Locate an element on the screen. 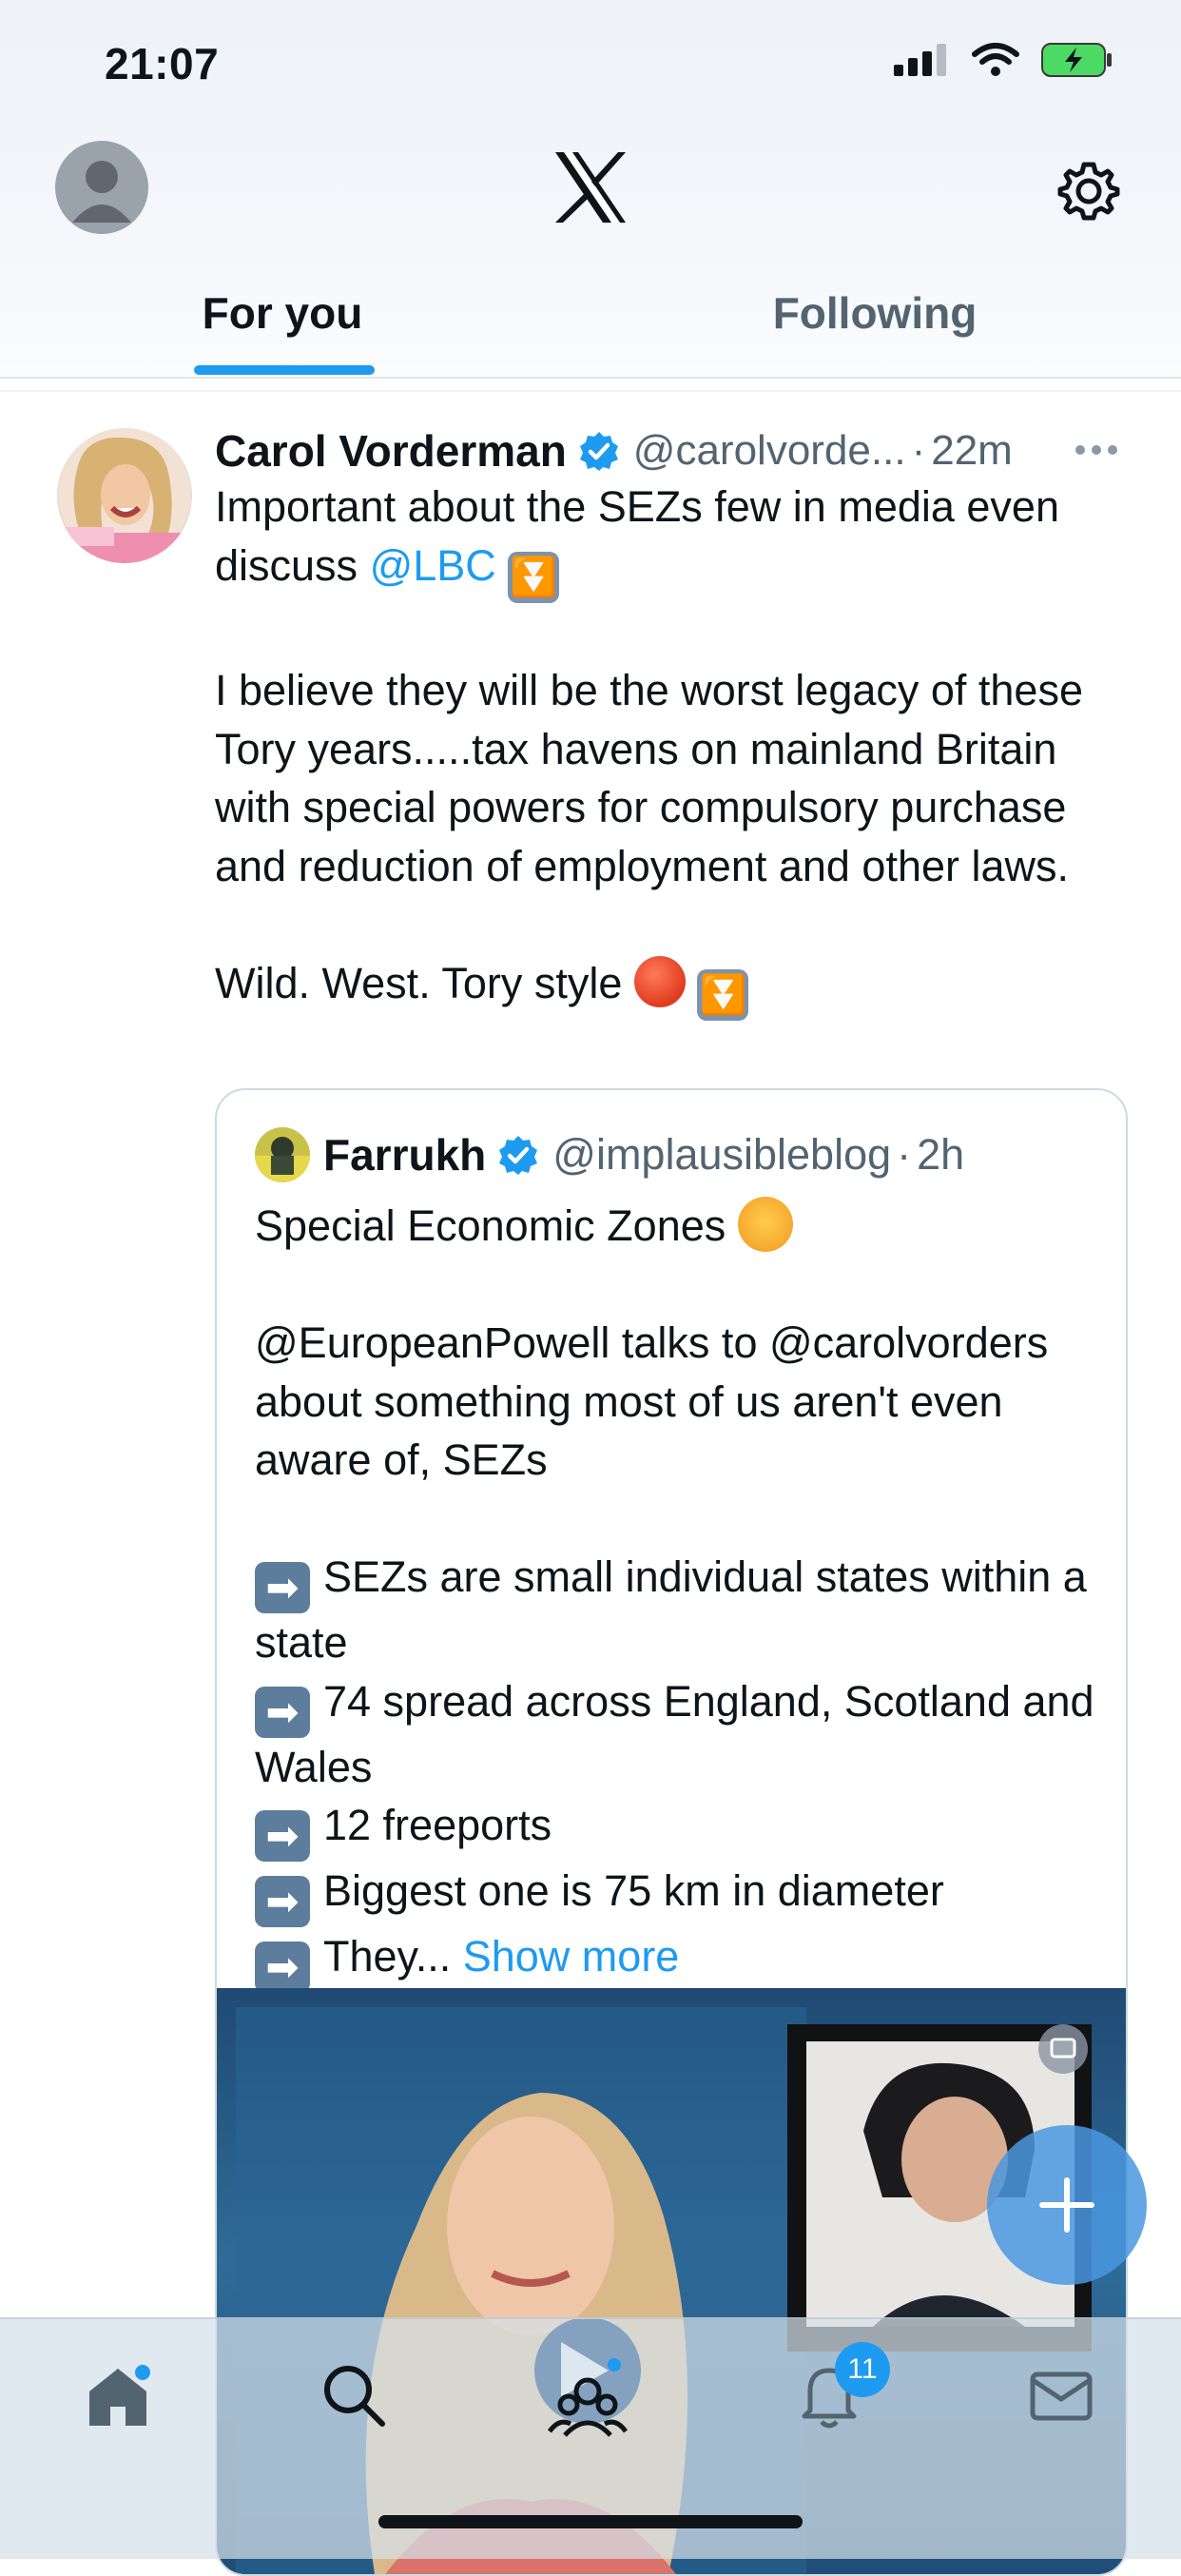  tab-for-you: For you is located at coordinates (282, 328).